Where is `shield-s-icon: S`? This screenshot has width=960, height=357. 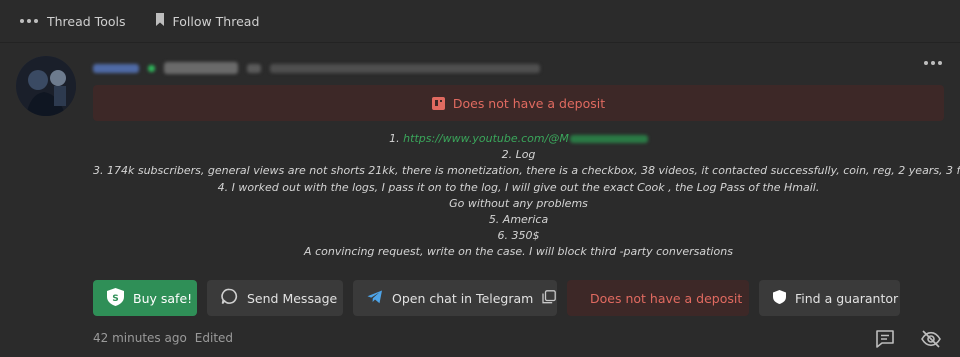
shield-s-icon: S is located at coordinates (115, 298).